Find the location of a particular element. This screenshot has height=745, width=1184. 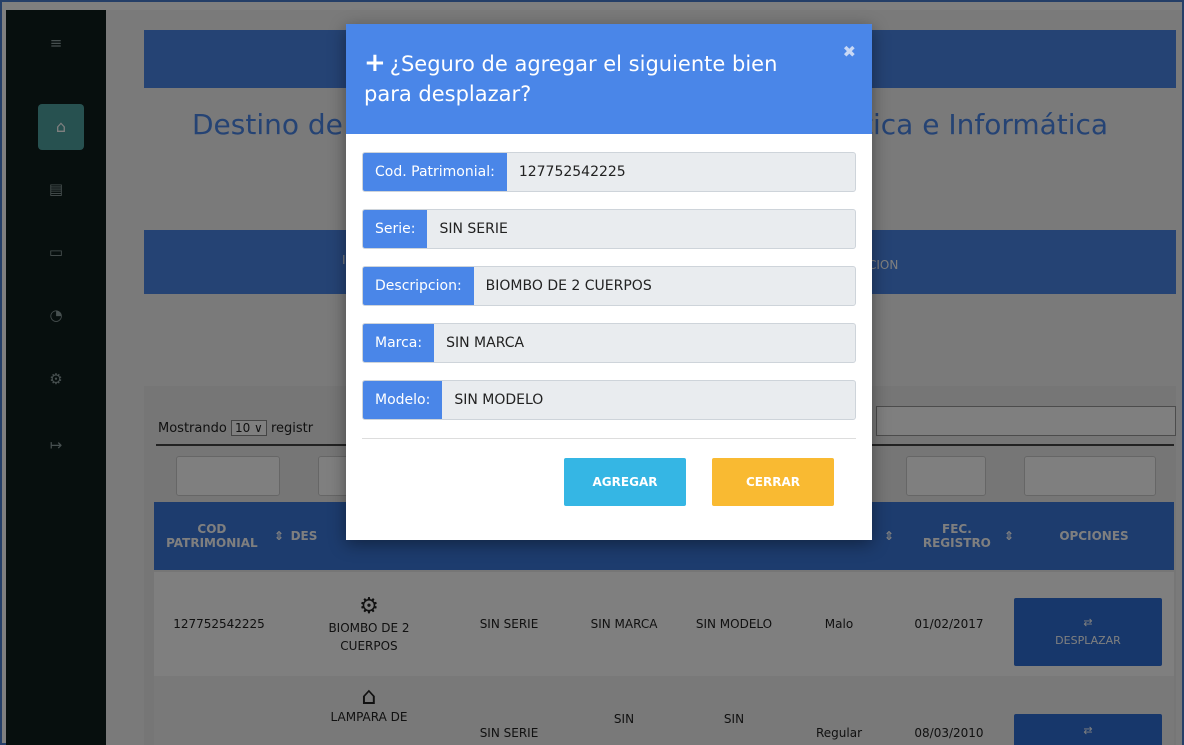

field-descripcion: Descripcion: BIOMBO DE 2 CUERPOS is located at coordinates (609, 286).